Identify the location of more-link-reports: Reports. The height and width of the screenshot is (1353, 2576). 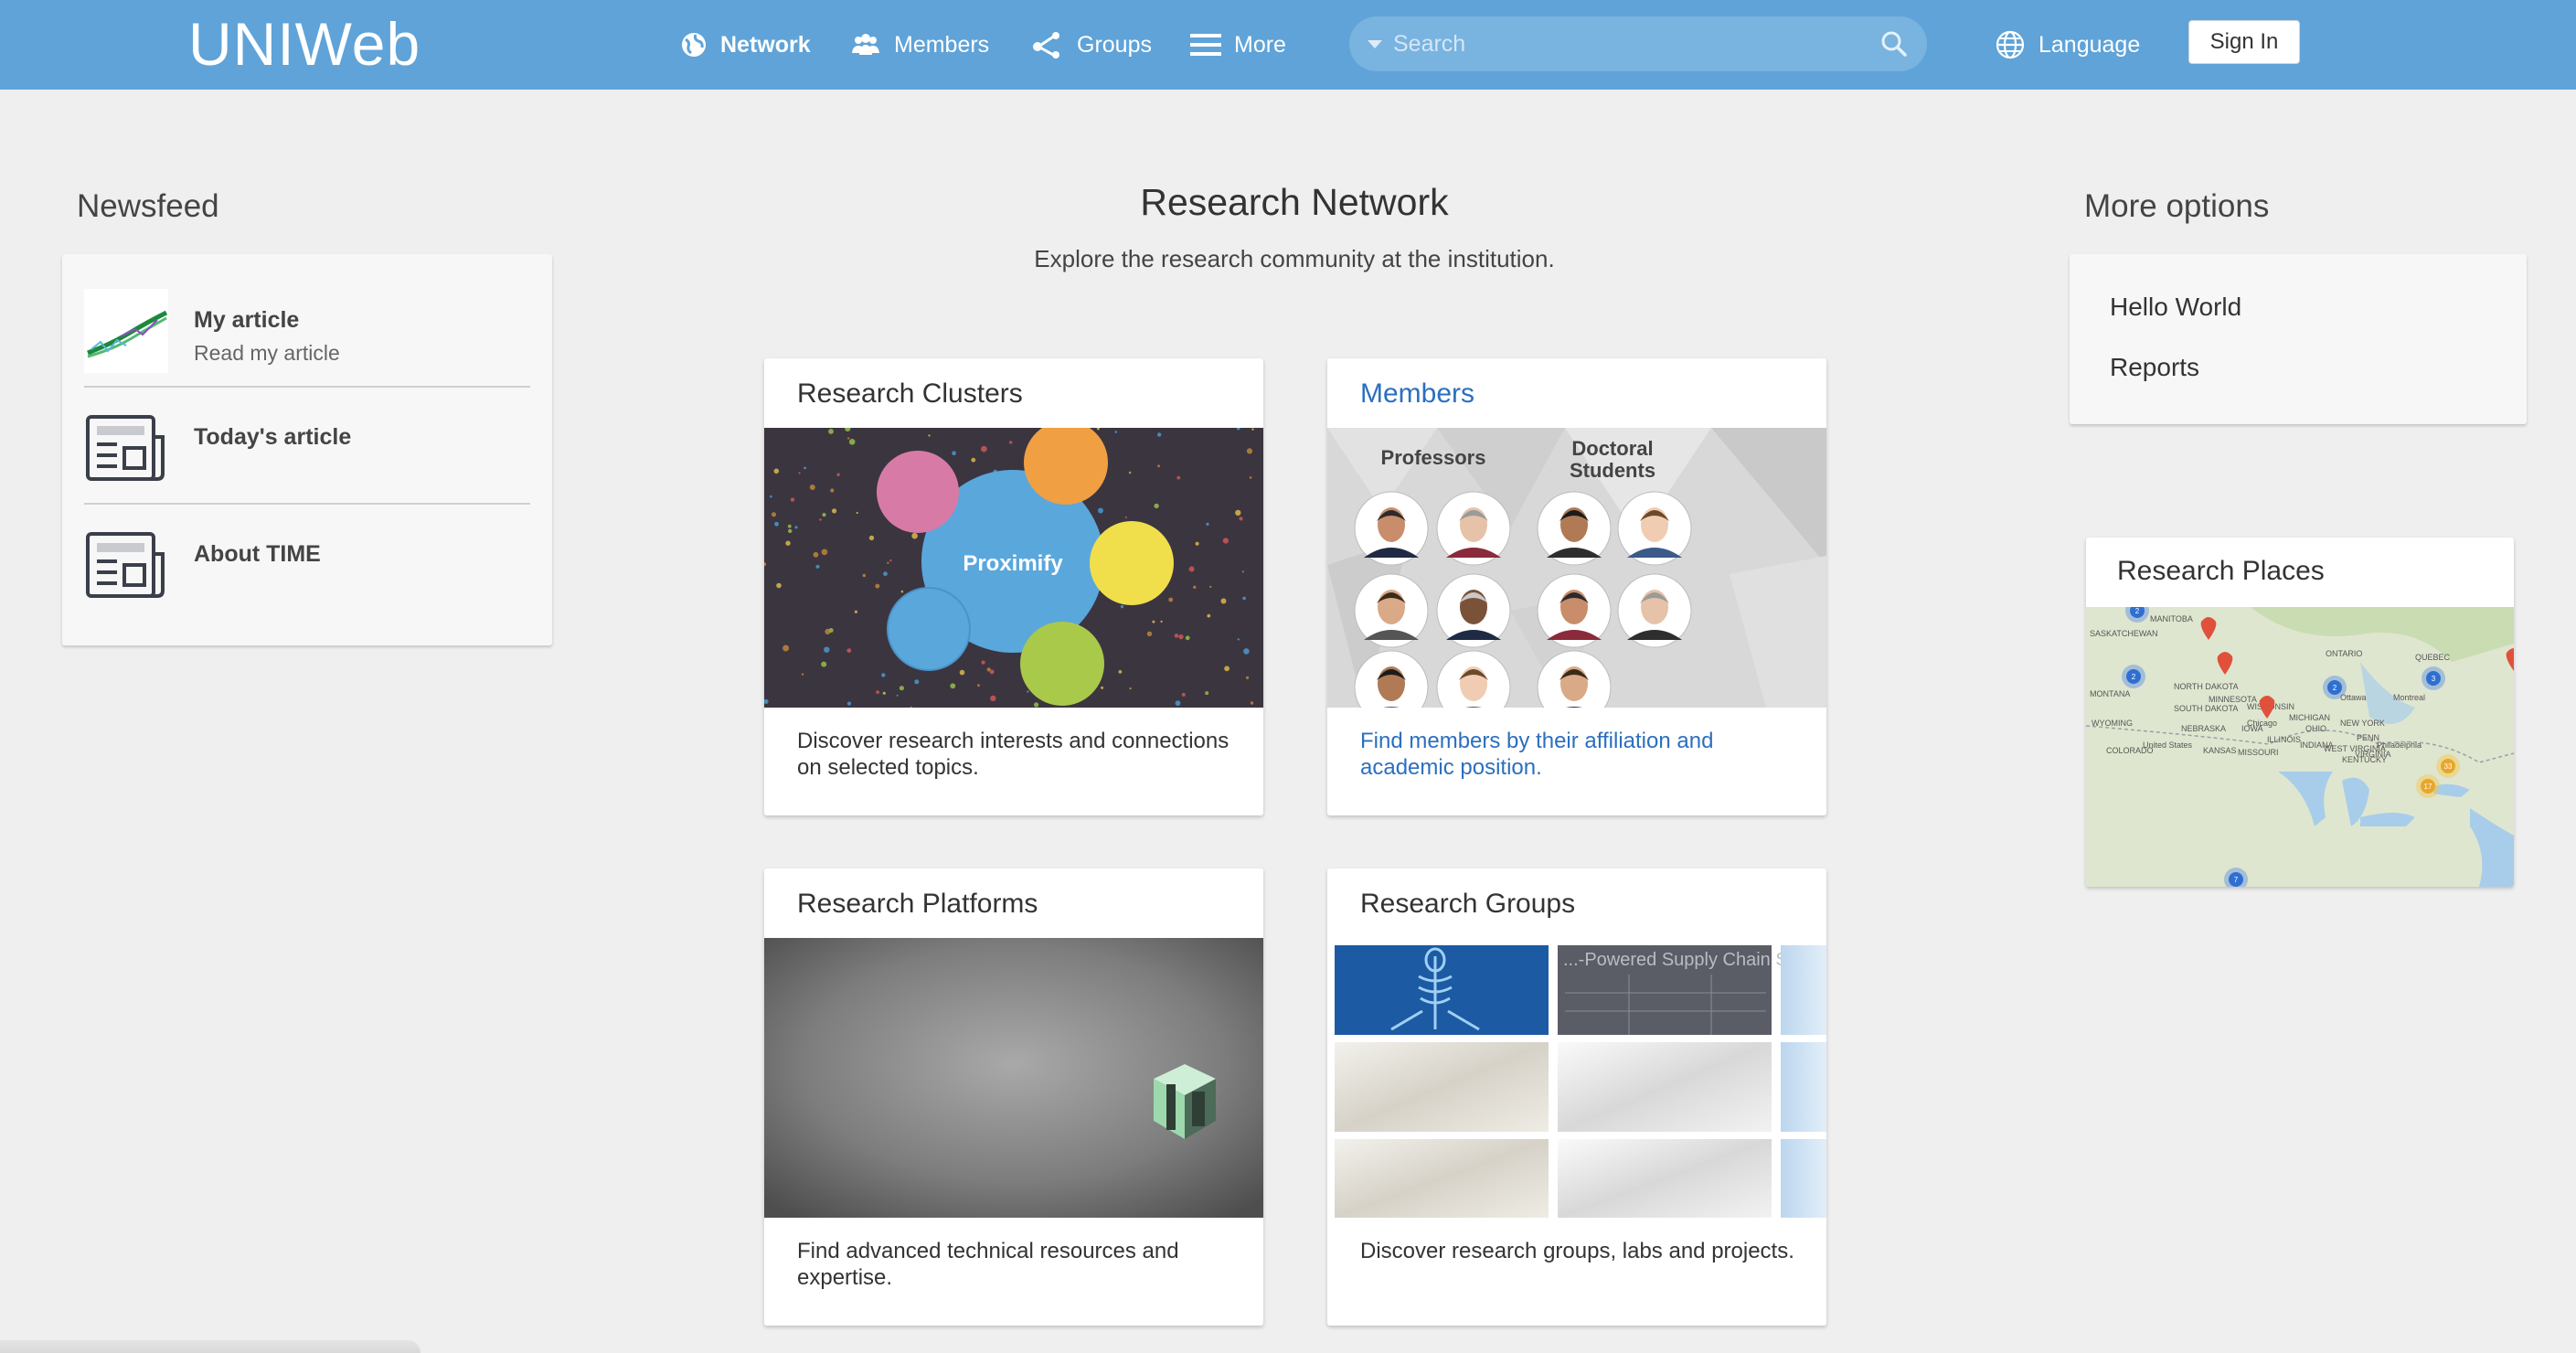
(2154, 367).